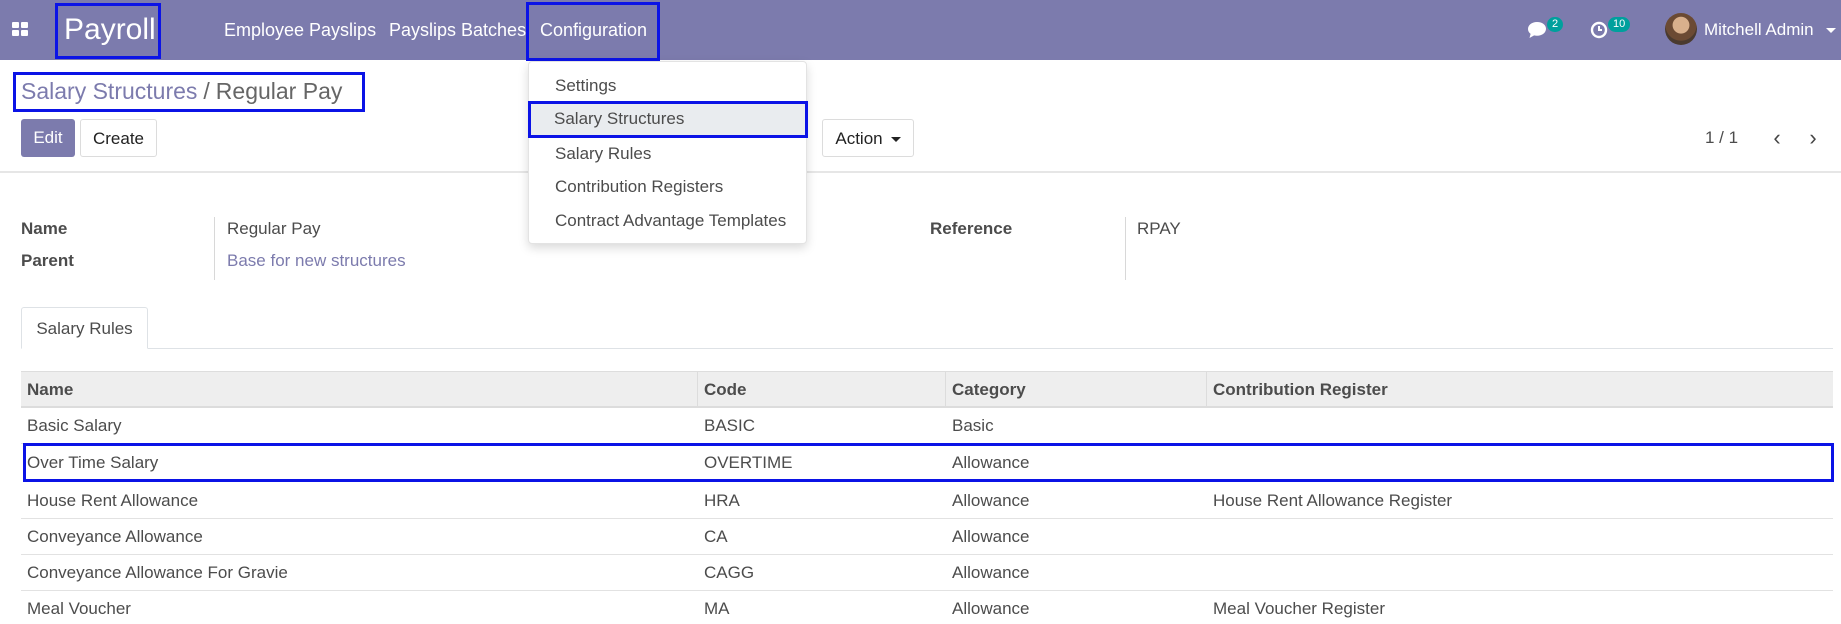 The width and height of the screenshot is (1841, 624). I want to click on control-panel-divider, so click(920, 172).